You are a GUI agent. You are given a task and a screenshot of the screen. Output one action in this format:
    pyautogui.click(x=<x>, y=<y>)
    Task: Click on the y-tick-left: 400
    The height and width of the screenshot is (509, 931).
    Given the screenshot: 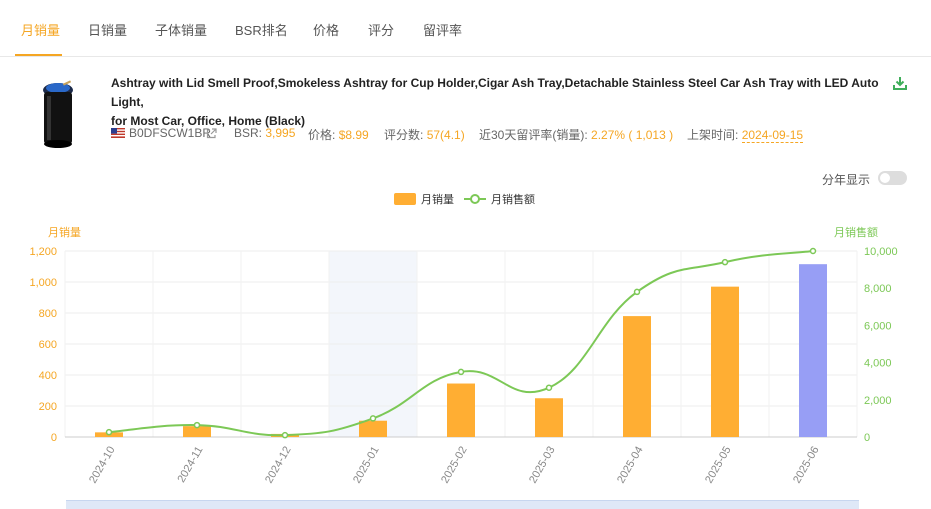 What is the action you would take?
    pyautogui.click(x=48, y=376)
    